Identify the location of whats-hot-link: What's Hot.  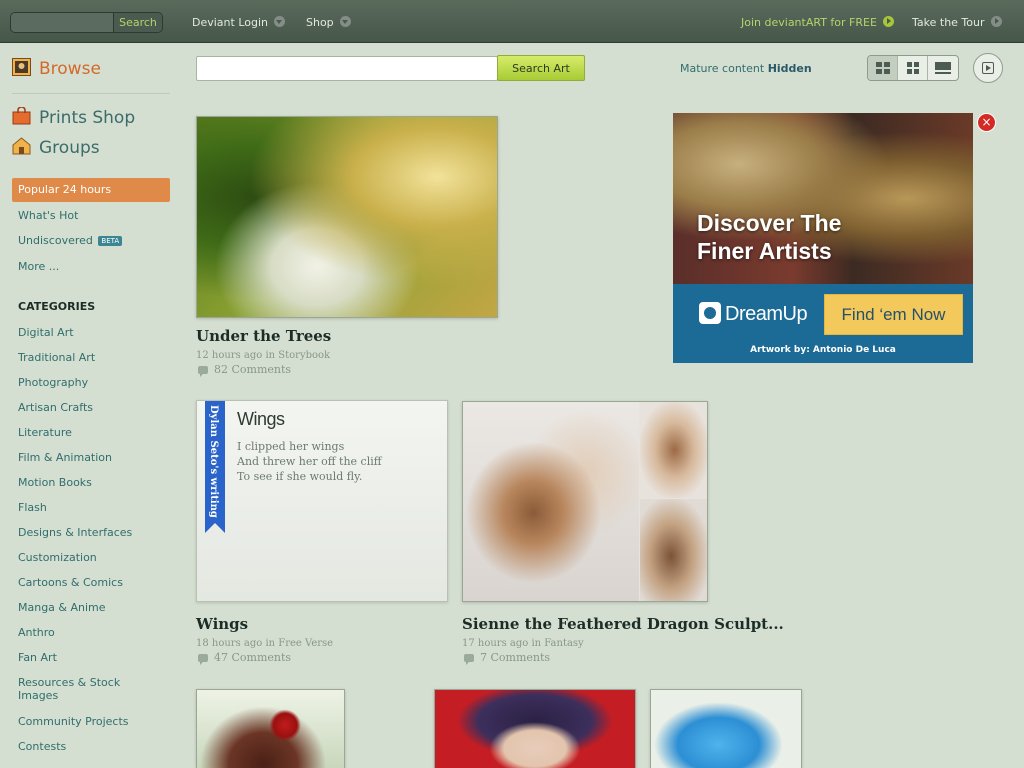
(48, 215).